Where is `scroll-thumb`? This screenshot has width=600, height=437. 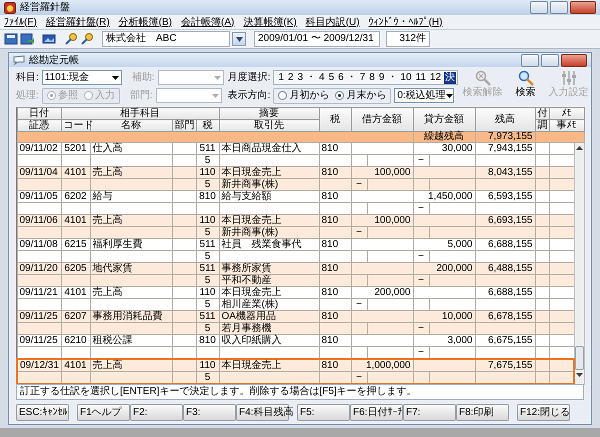
scroll-thumb is located at coordinates (579, 358).